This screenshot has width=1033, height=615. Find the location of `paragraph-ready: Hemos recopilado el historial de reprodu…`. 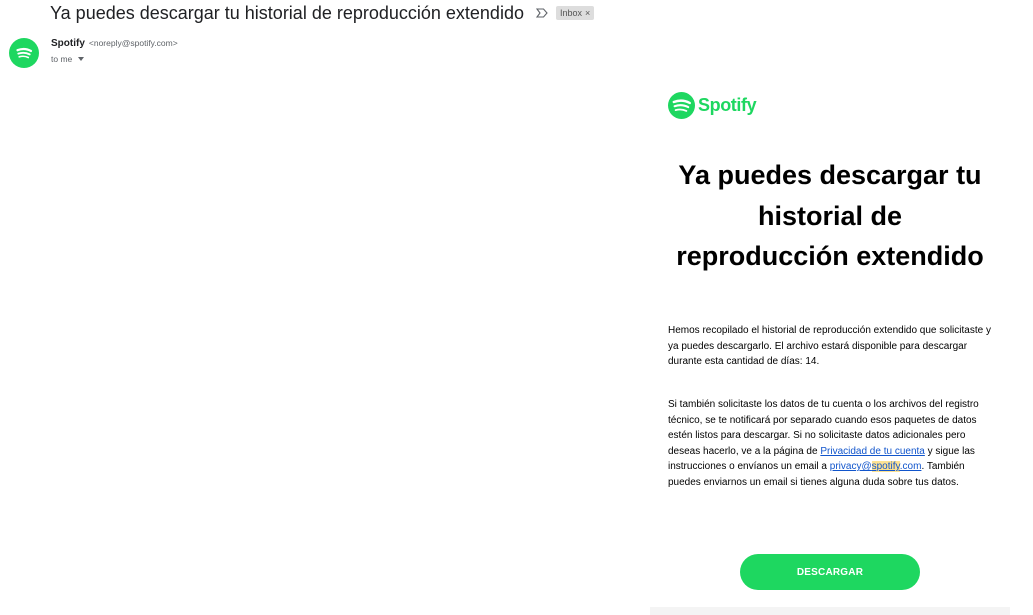

paragraph-ready: Hemos recopilado el historial de reprodu… is located at coordinates (829, 346).